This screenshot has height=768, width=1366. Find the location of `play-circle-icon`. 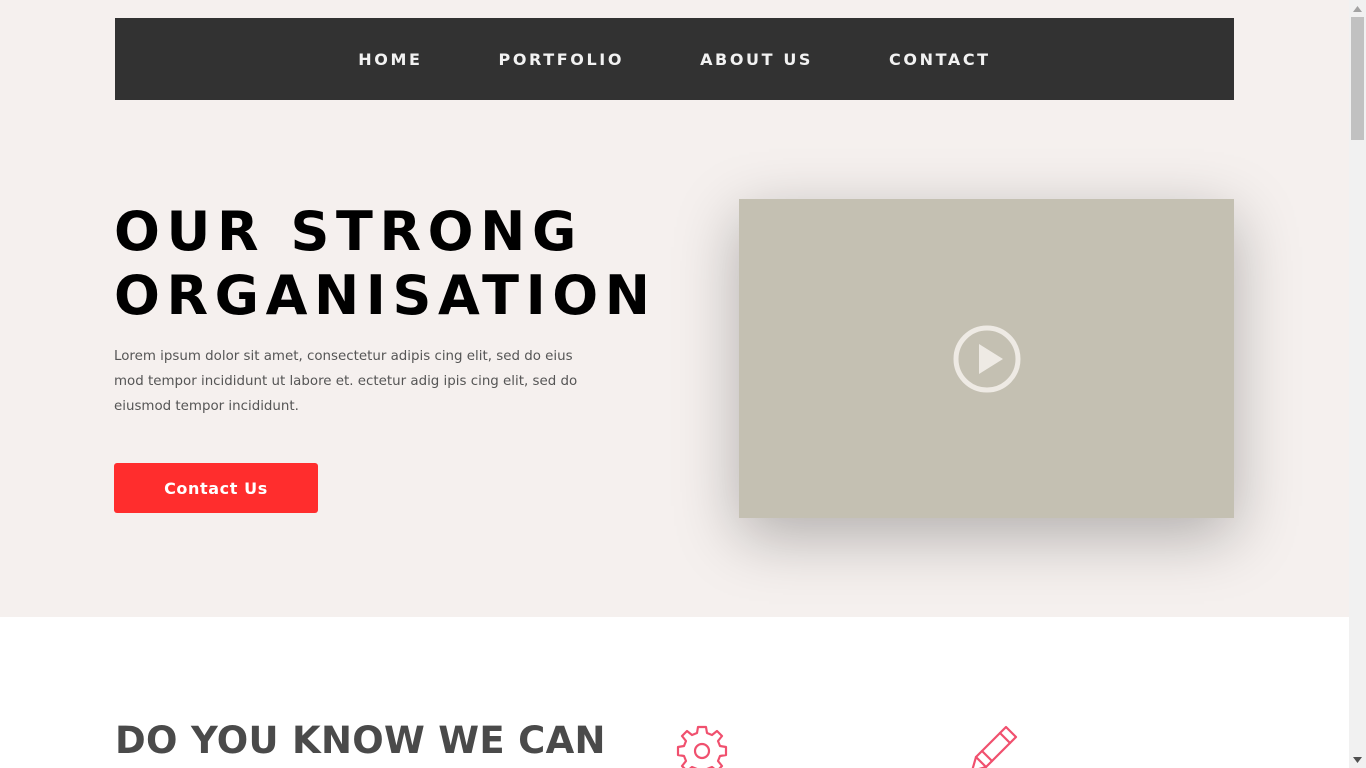

play-circle-icon is located at coordinates (987, 359).